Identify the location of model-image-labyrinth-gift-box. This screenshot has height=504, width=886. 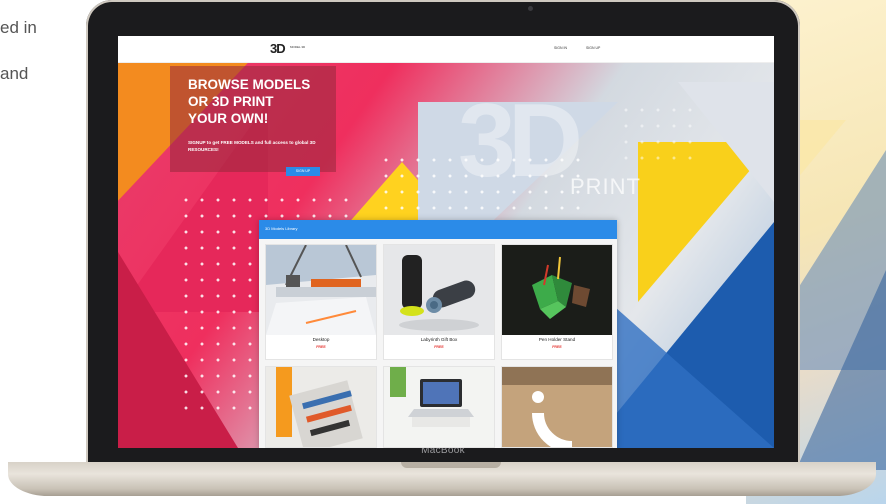
(439, 290).